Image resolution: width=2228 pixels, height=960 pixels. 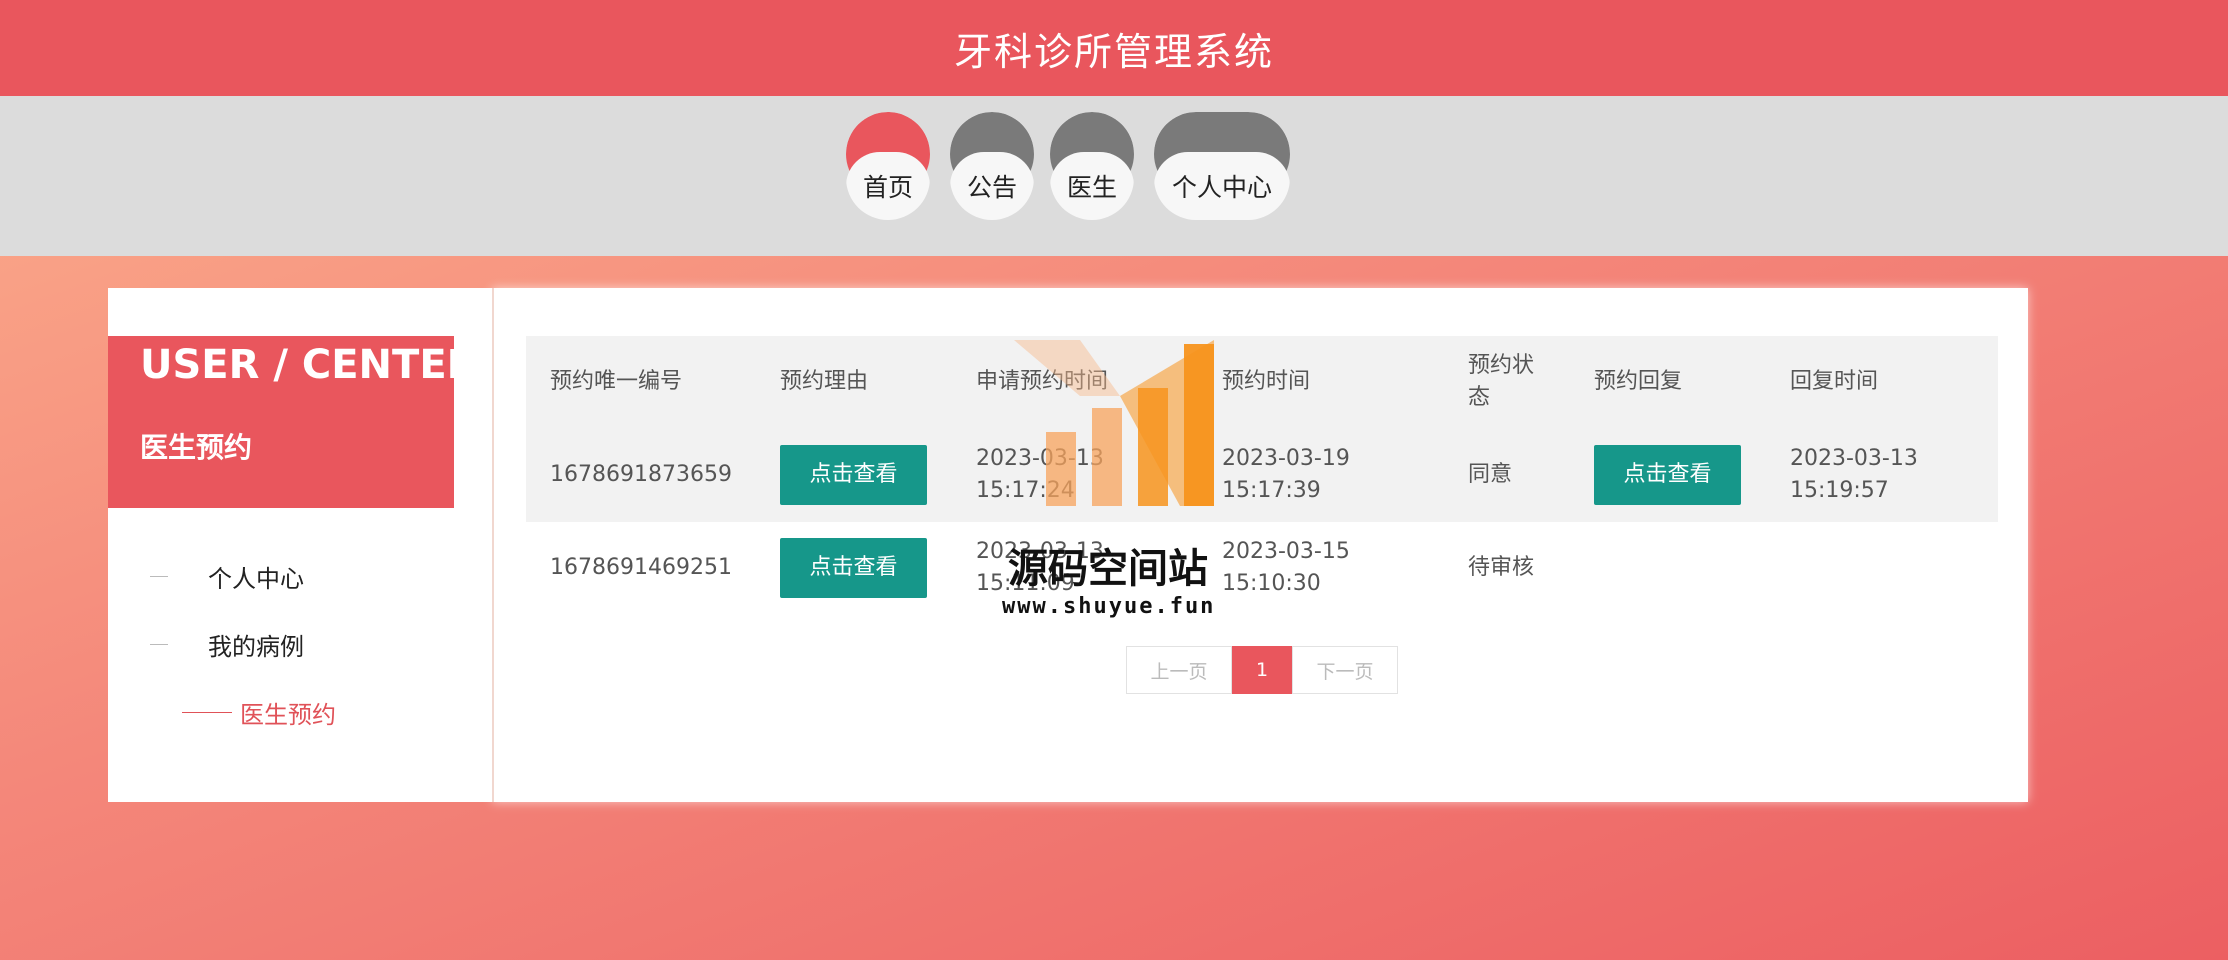 I want to click on nav-label-home: 首页, so click(x=888, y=186).